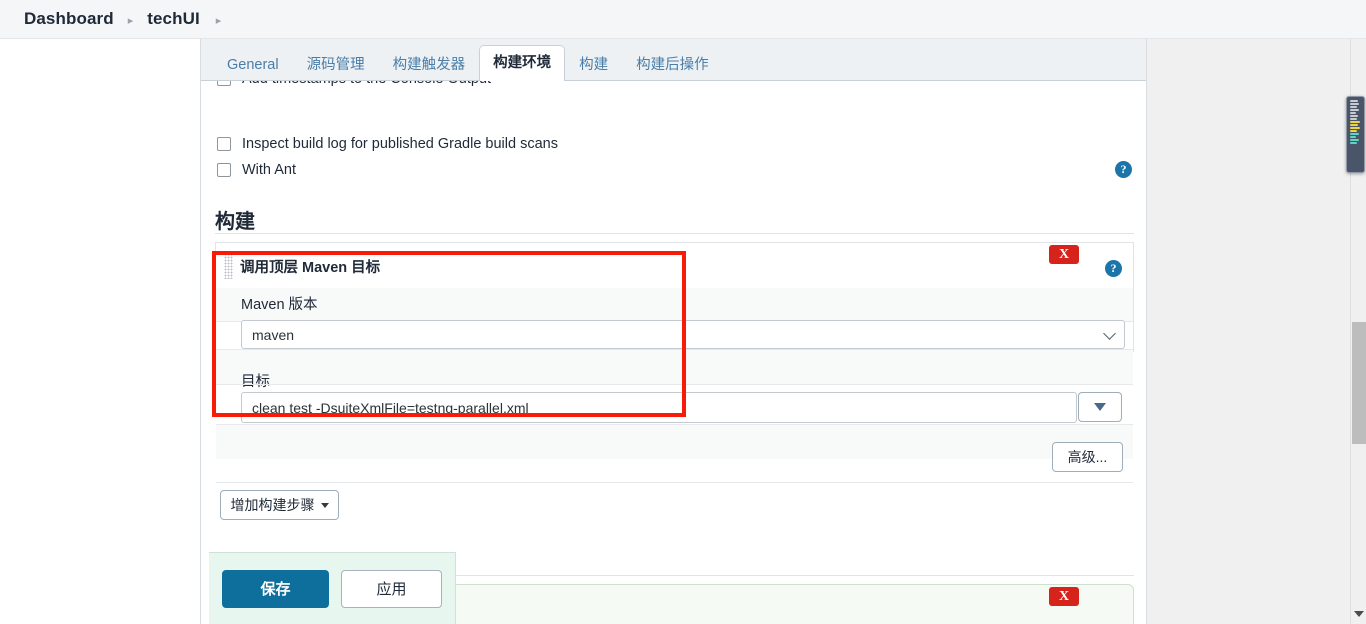  What do you see at coordinates (674, 442) in the screenshot?
I see `row-tint-advanced` at bounding box center [674, 442].